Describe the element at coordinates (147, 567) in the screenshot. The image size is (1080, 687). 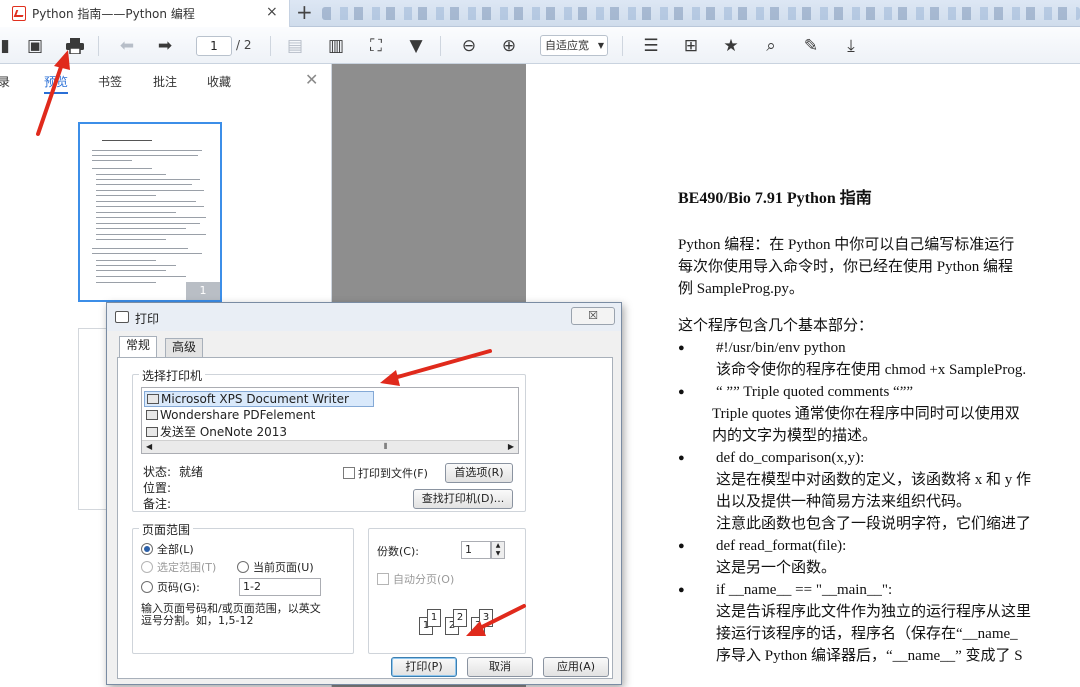
I see `range-selection-radio` at that location.